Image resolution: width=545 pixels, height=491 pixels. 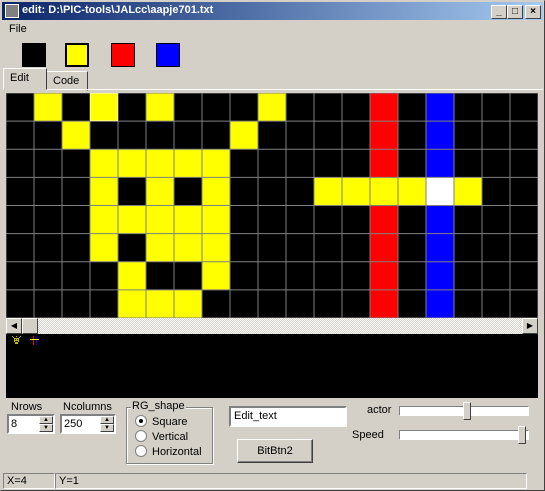 What do you see at coordinates (515, 12) in the screenshot?
I see `maximize-button: □` at bounding box center [515, 12].